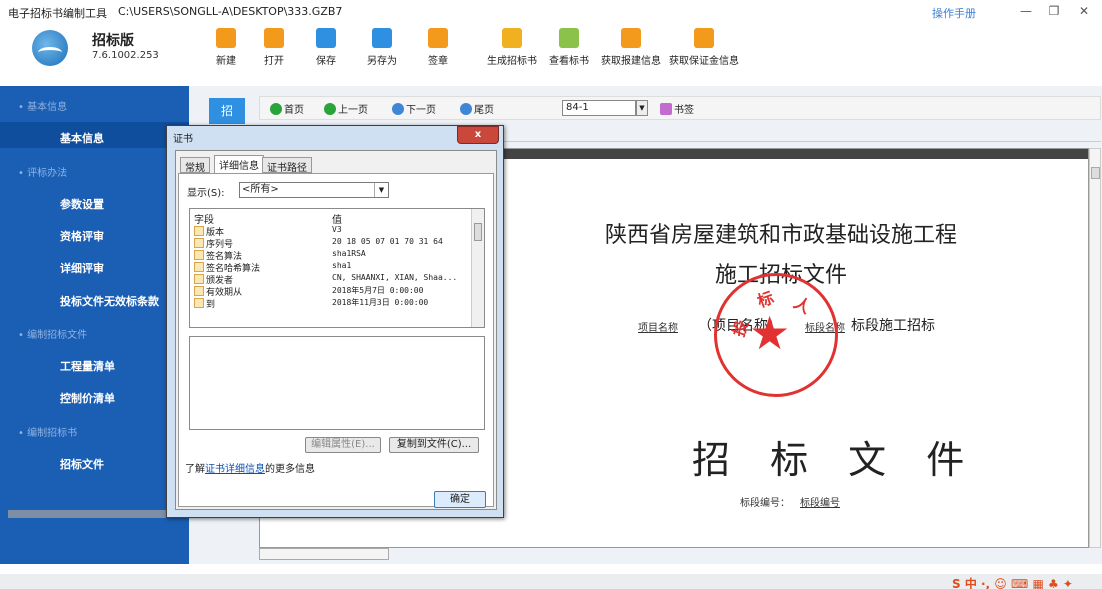  What do you see at coordinates (330, 109) in the screenshot?
I see `arrow-down-icon` at bounding box center [330, 109].